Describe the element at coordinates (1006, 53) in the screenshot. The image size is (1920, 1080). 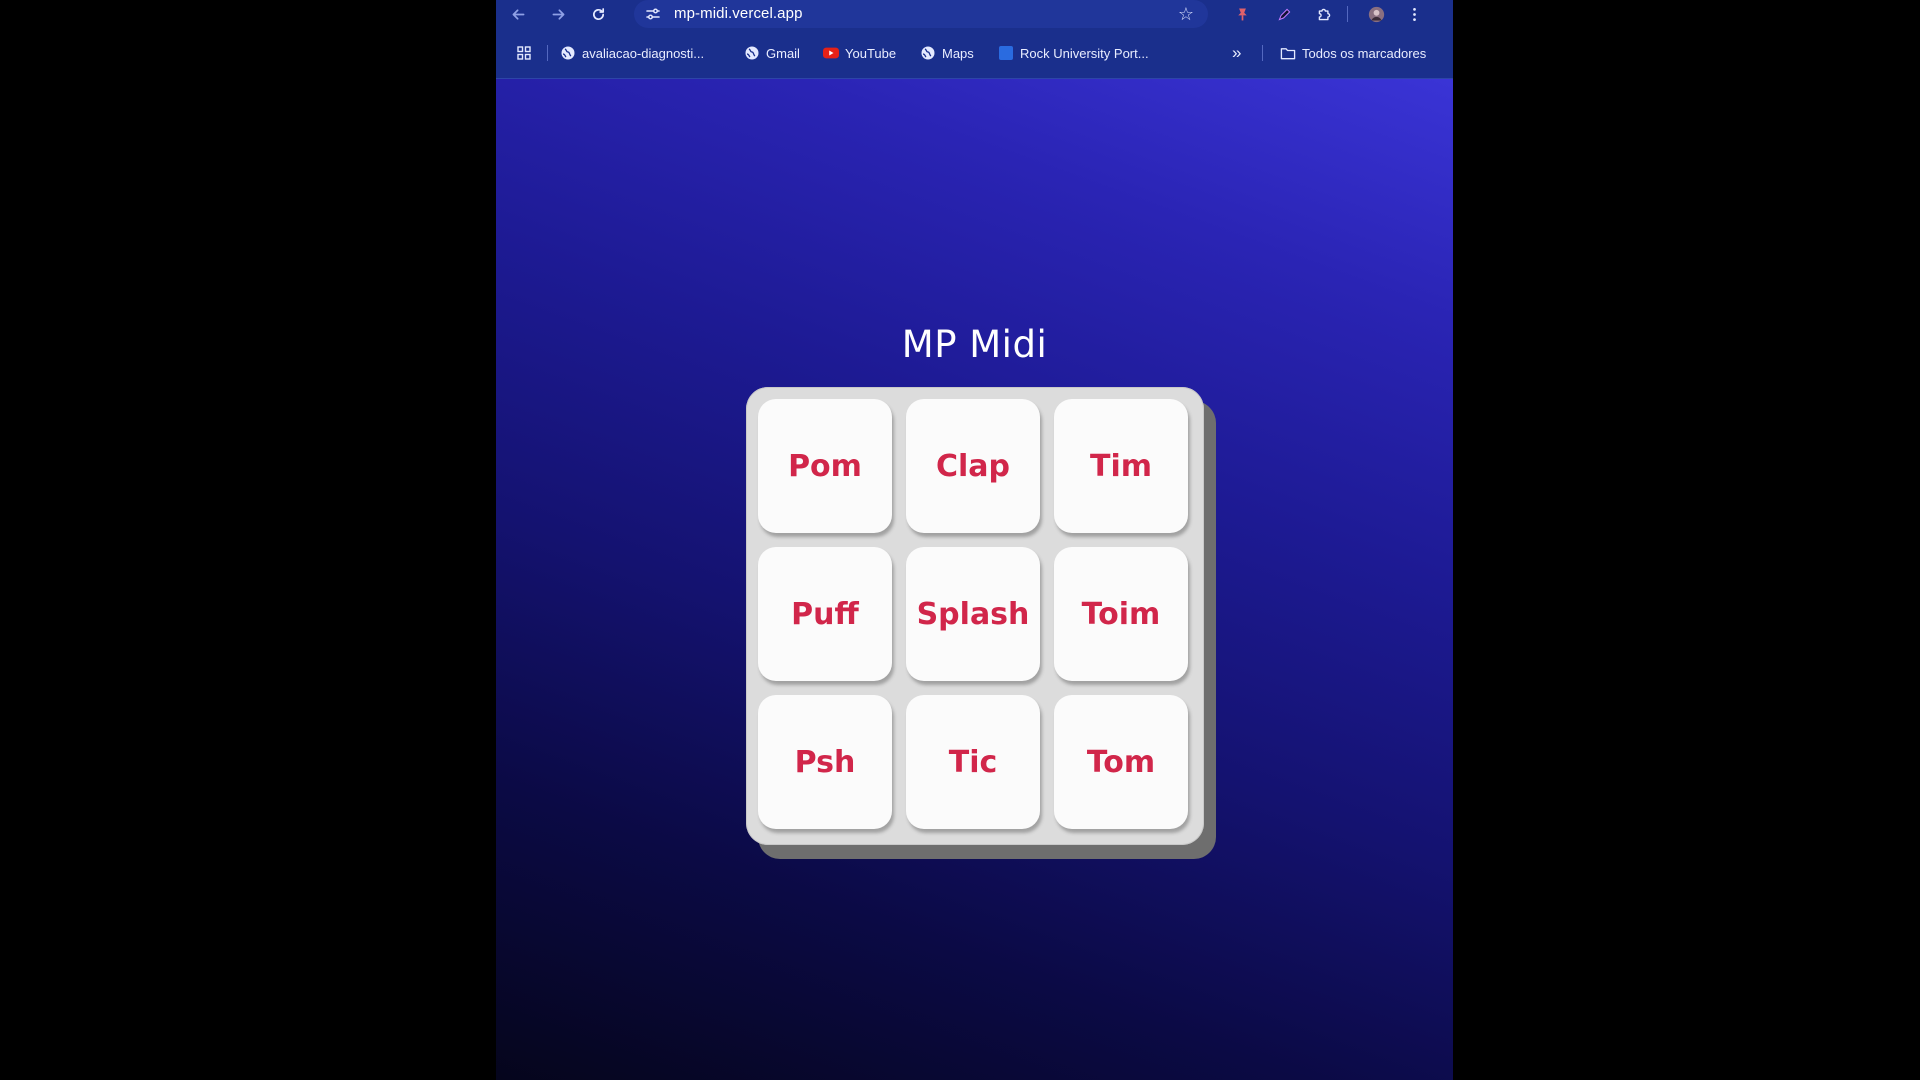
I see `bookmark-square-icon` at that location.